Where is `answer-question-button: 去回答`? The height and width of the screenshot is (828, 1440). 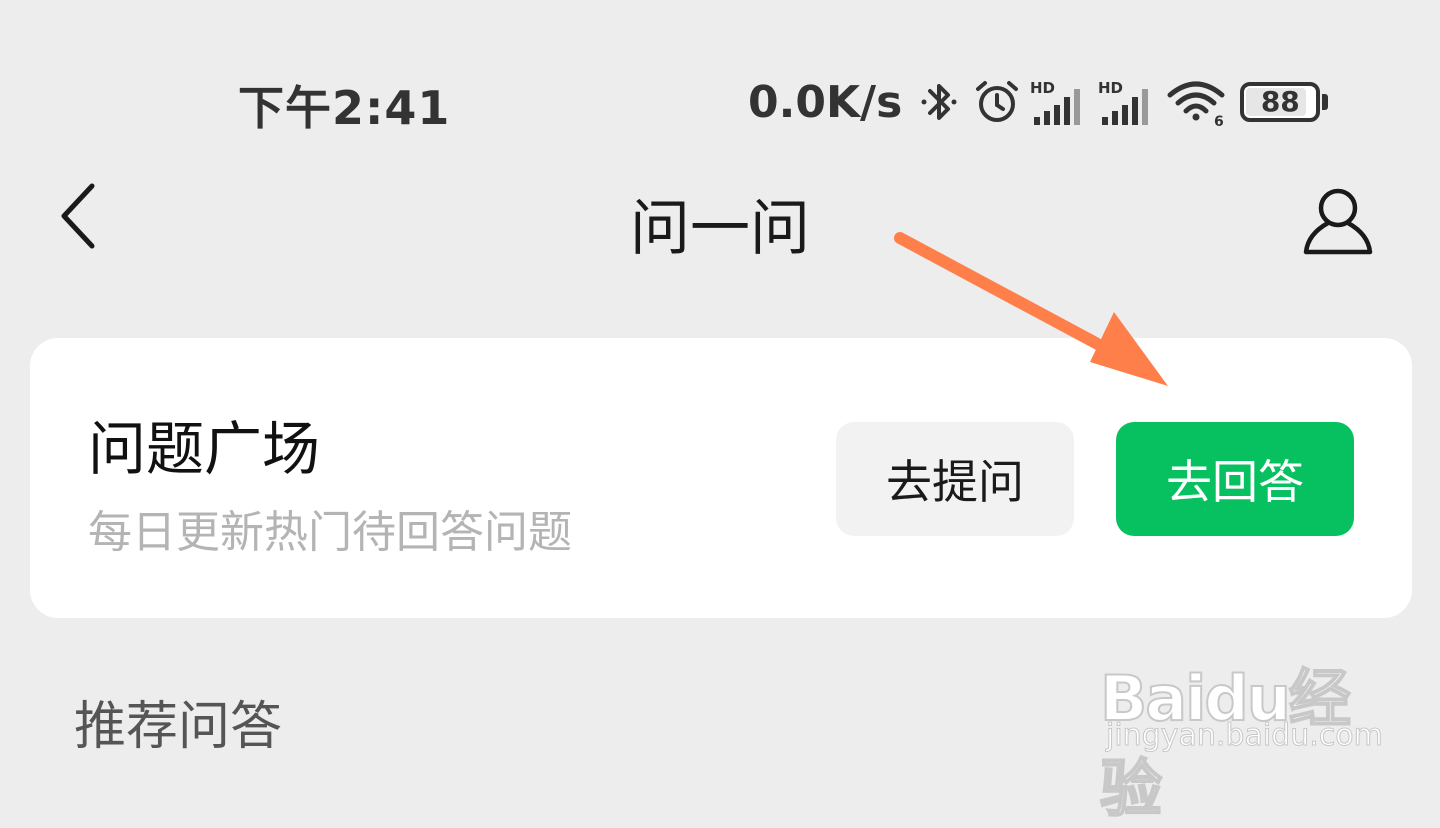 answer-question-button: 去回答 is located at coordinates (1235, 479).